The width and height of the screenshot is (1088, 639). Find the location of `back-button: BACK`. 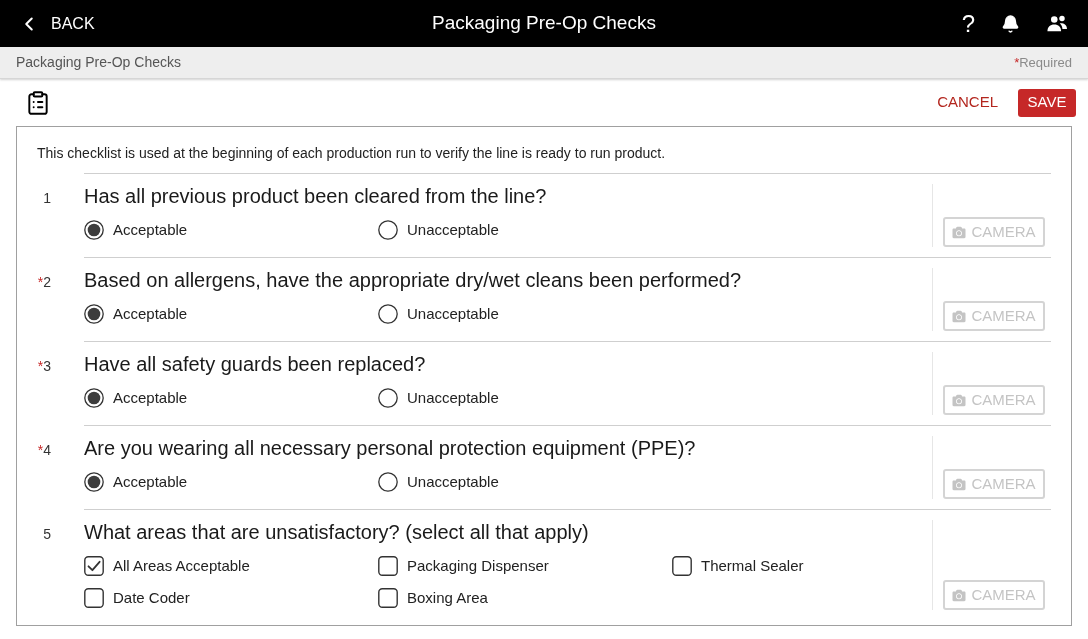

back-button: BACK is located at coordinates (56, 23).